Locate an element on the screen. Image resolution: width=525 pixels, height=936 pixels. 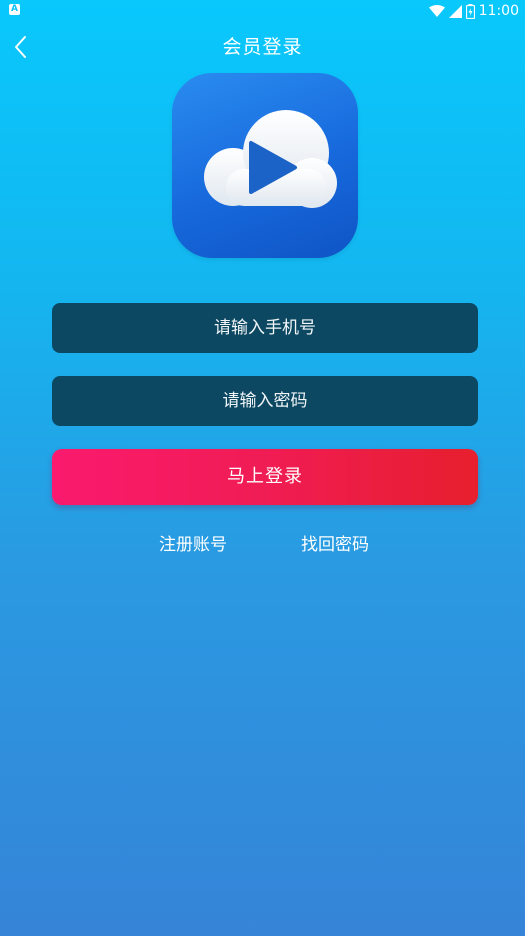
register-link: 注册账号 is located at coordinates (193, 542).